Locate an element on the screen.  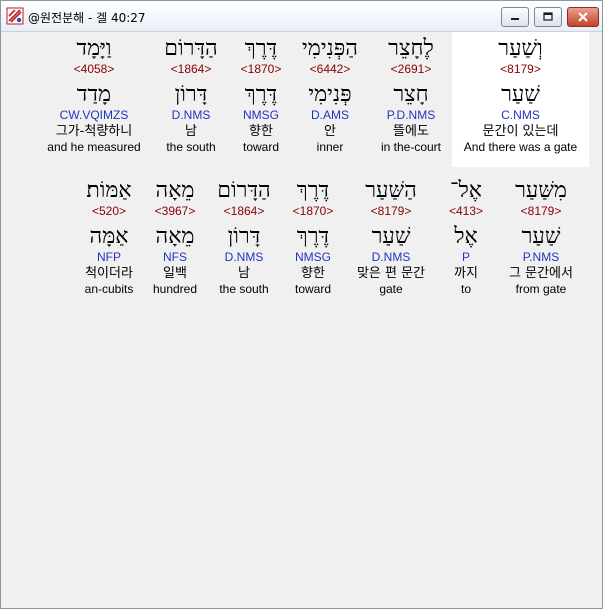
lemma-word: חָצֵר is located at coordinates (411, 94).